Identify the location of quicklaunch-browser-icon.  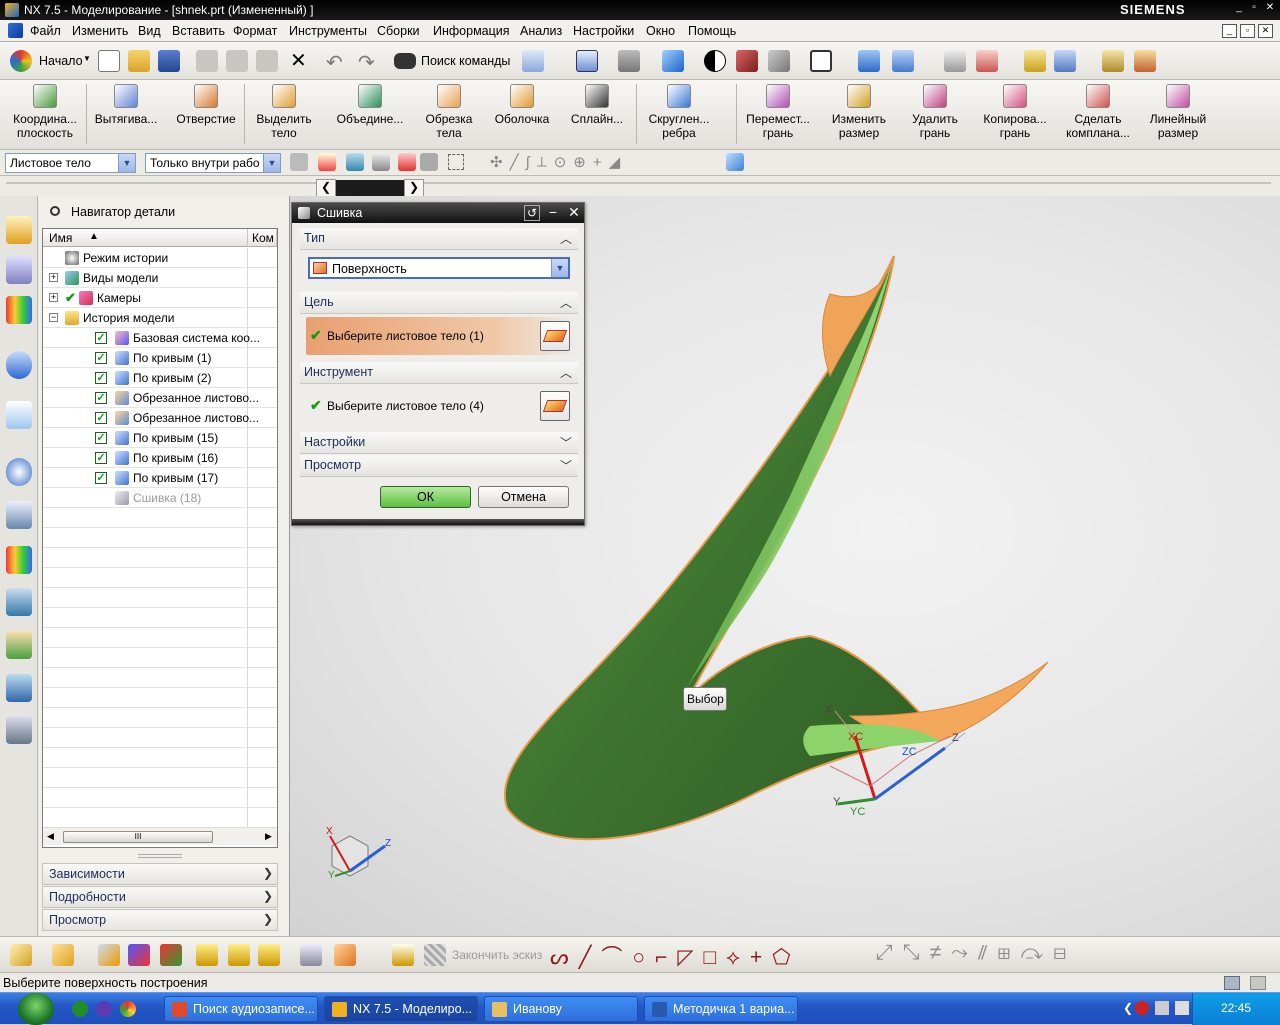
(104, 1009).